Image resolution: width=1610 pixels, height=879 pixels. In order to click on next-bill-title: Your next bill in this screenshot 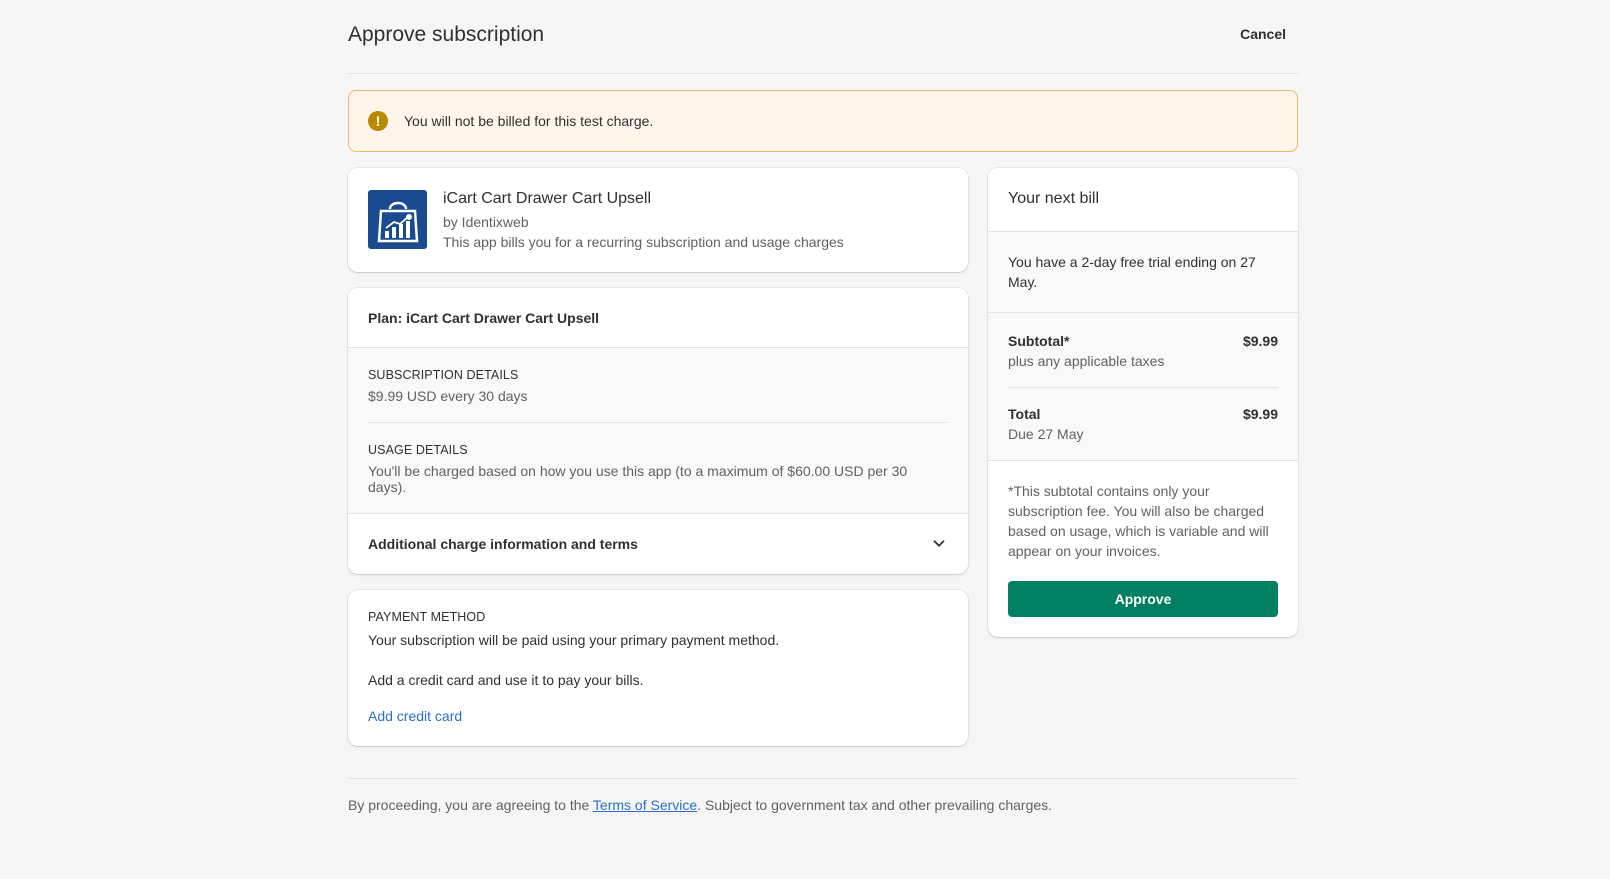, I will do `click(1143, 200)`.